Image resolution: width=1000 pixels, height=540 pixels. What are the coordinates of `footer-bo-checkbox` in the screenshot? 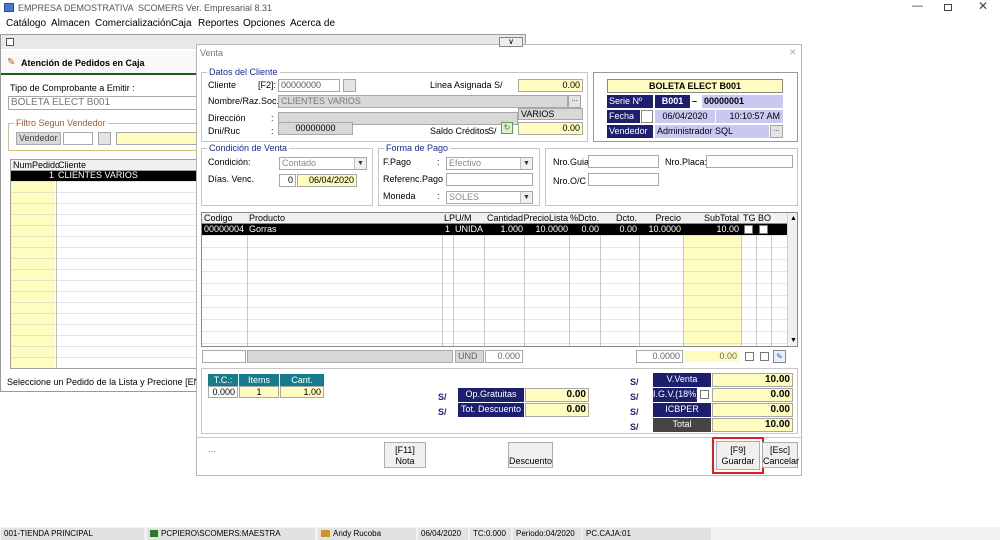 It's located at (764, 356).